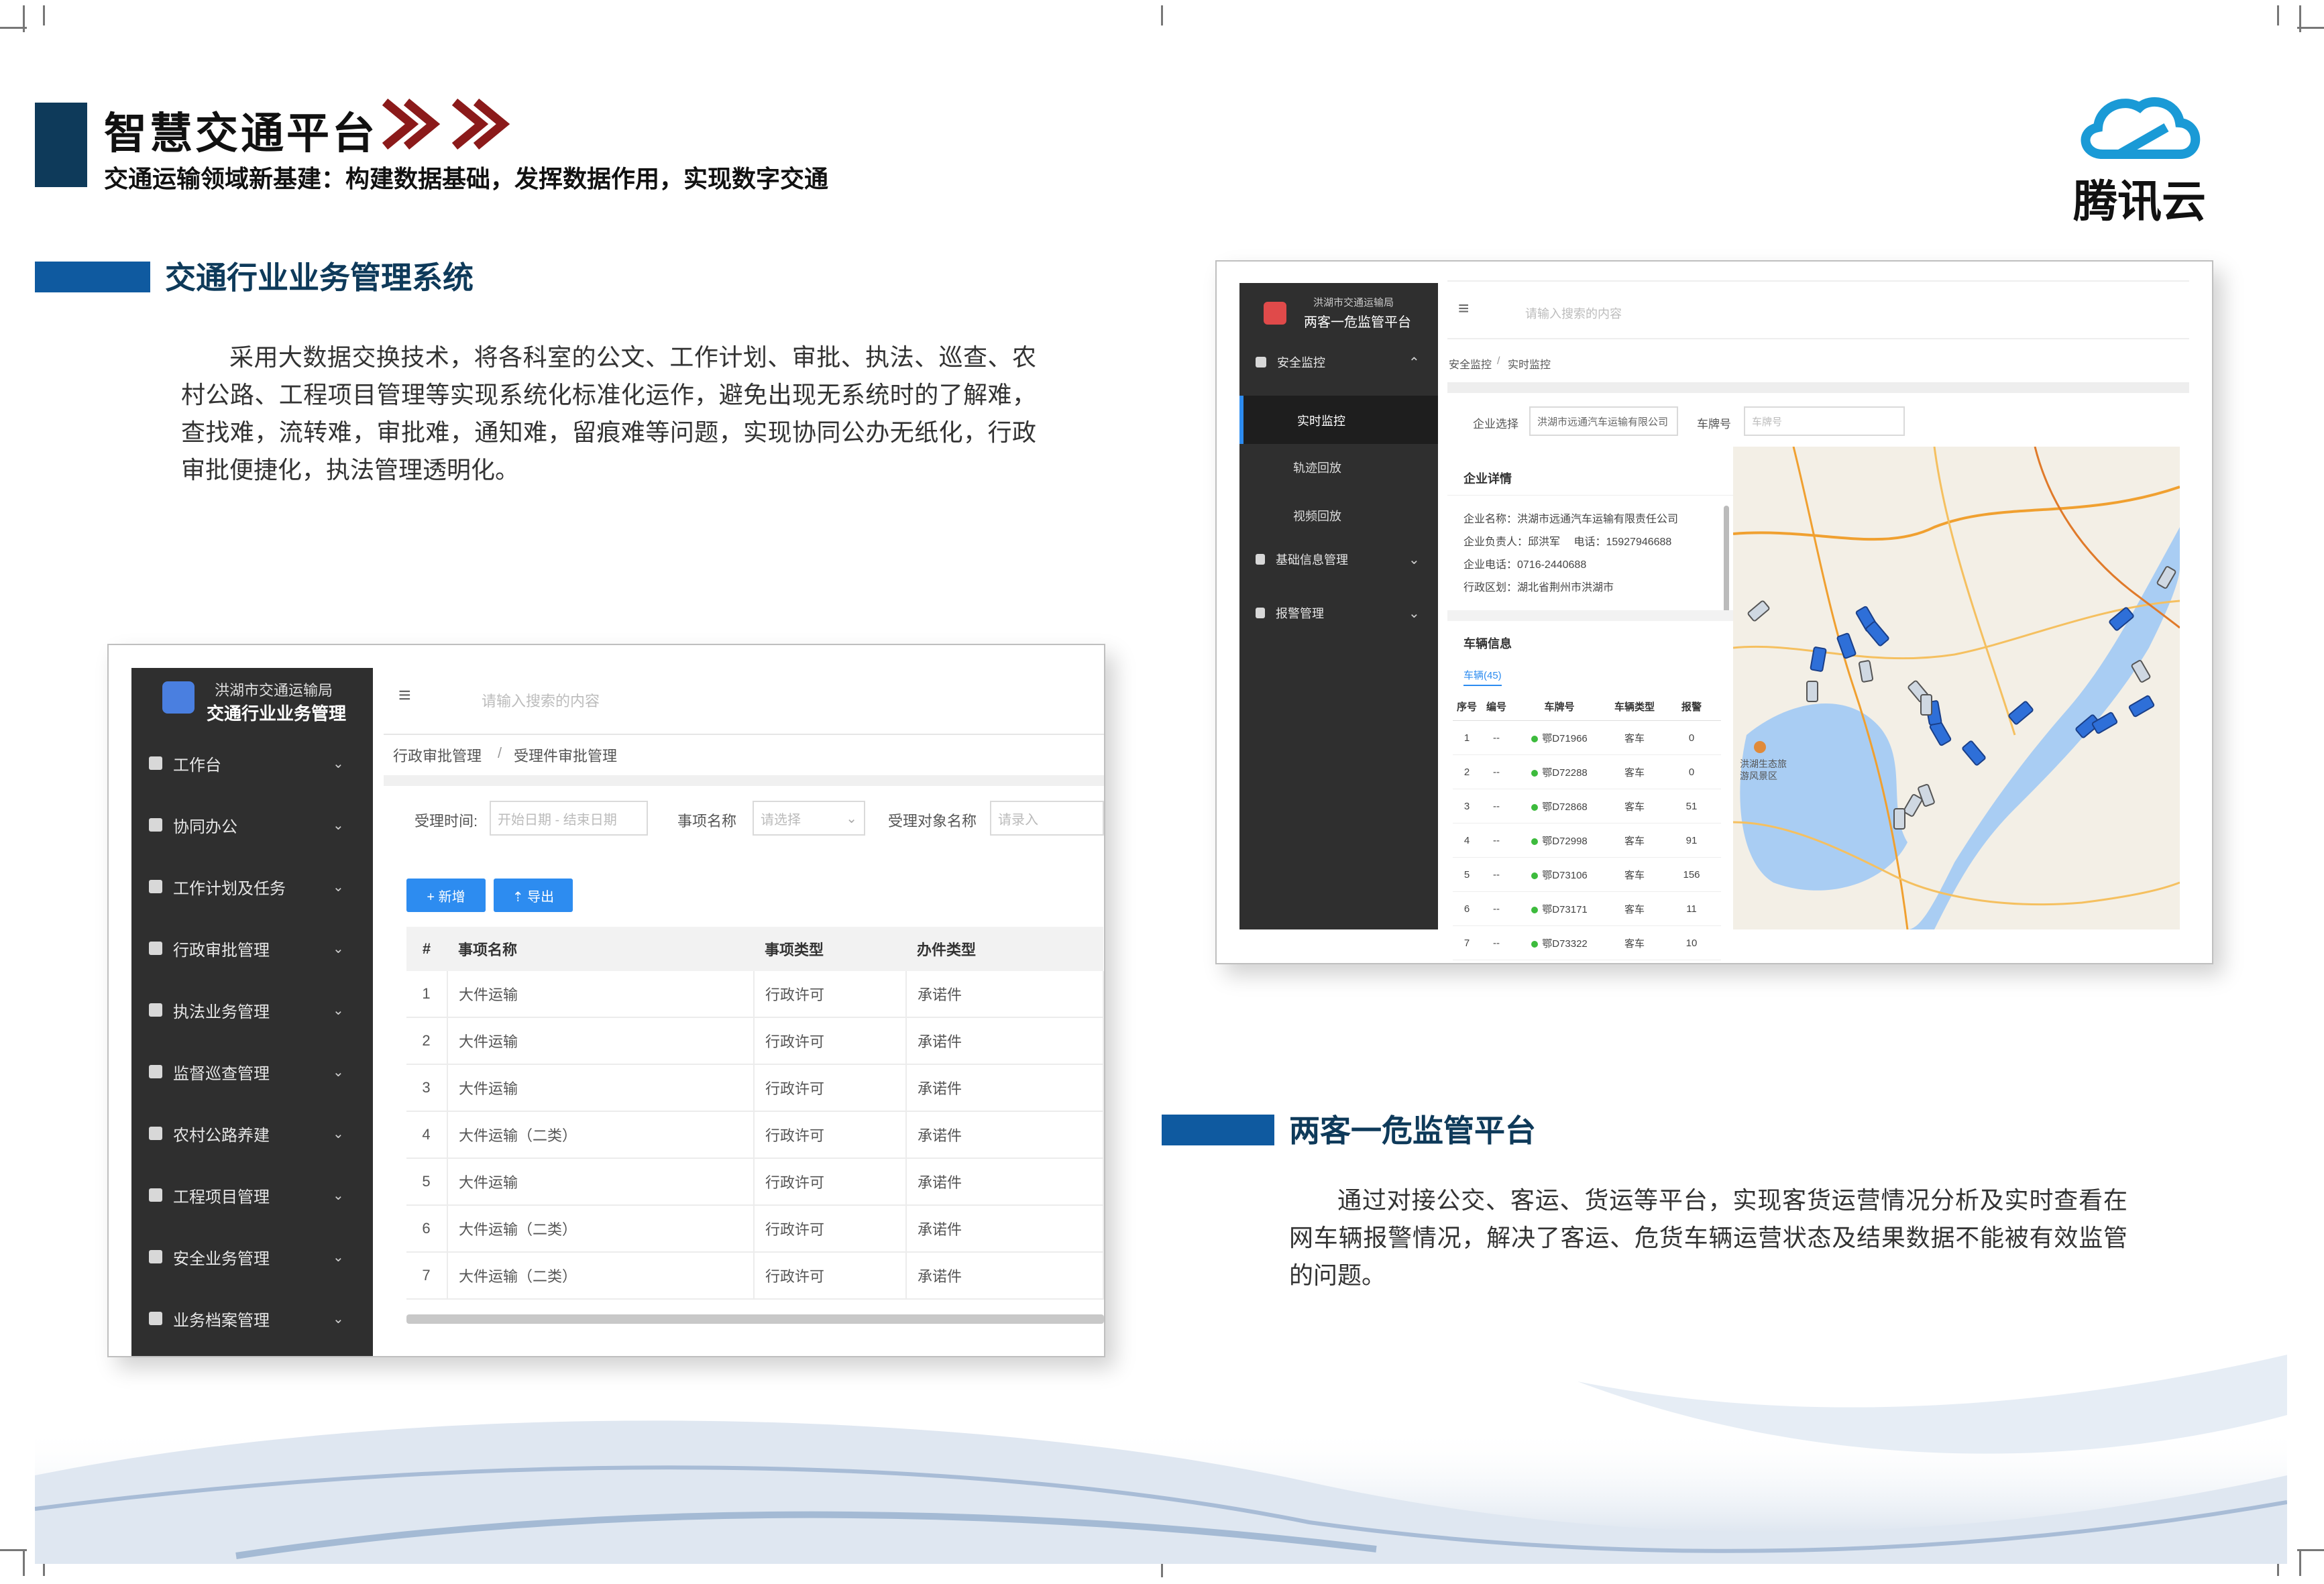 This screenshot has height=1584, width=2324. Describe the element at coordinates (1482, 677) in the screenshot. I see `tab-vehicles: 车辆(45)` at that location.